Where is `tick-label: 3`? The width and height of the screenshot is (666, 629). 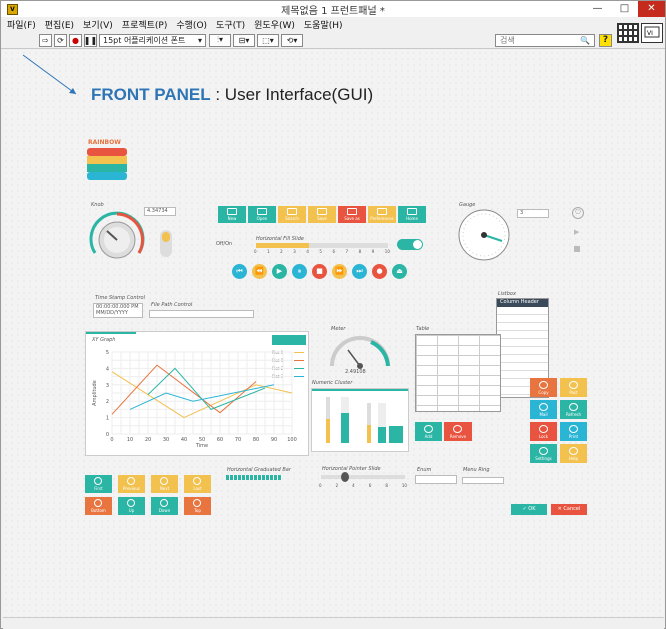
tick-label: 3 is located at coordinates (294, 251).